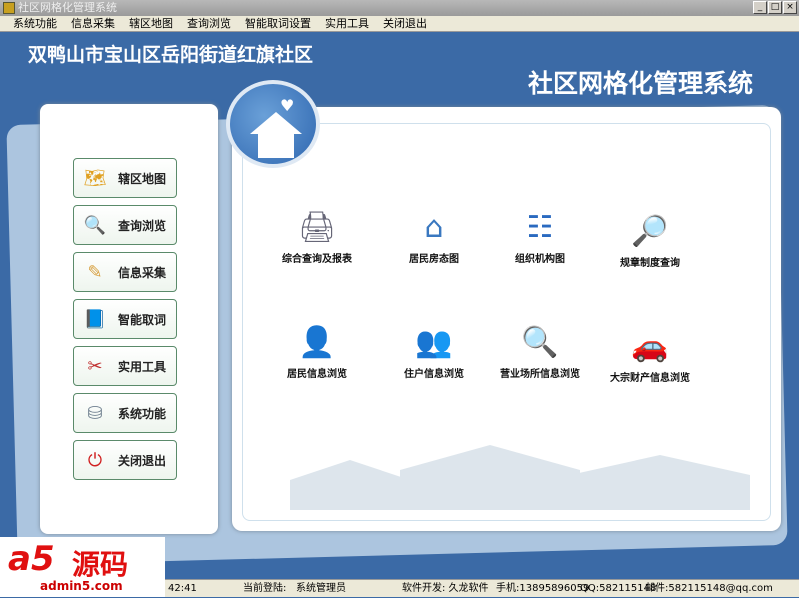 This screenshot has height=598, width=799. Describe the element at coordinates (790, 7) in the screenshot. I see `close-button: ×` at that location.